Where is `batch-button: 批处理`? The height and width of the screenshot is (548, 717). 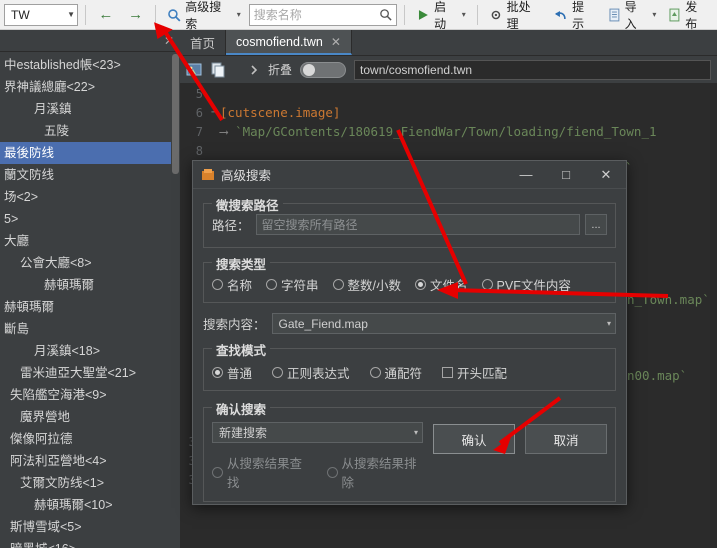
batch-button: 批处理 is located at coordinates (515, 15).